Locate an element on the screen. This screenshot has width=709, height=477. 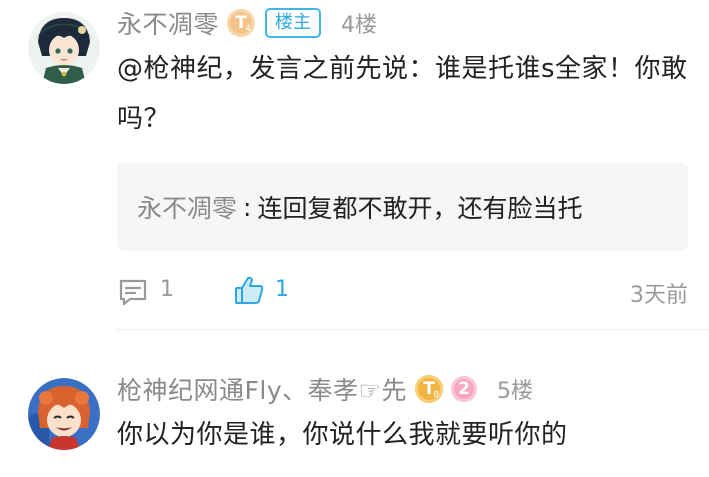
comment-count: 1 is located at coordinates (167, 289).